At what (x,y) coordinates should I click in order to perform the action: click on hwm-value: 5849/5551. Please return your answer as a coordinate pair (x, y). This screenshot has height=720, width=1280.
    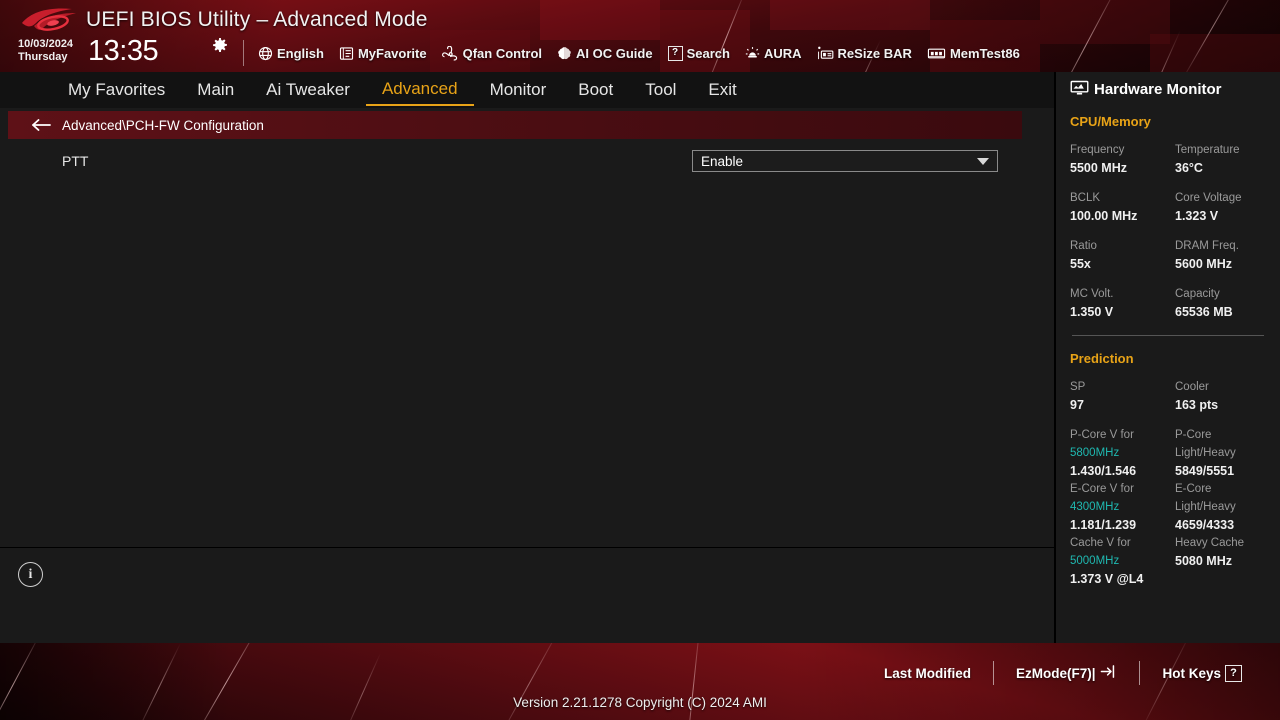
    Looking at the image, I should click on (1205, 471).